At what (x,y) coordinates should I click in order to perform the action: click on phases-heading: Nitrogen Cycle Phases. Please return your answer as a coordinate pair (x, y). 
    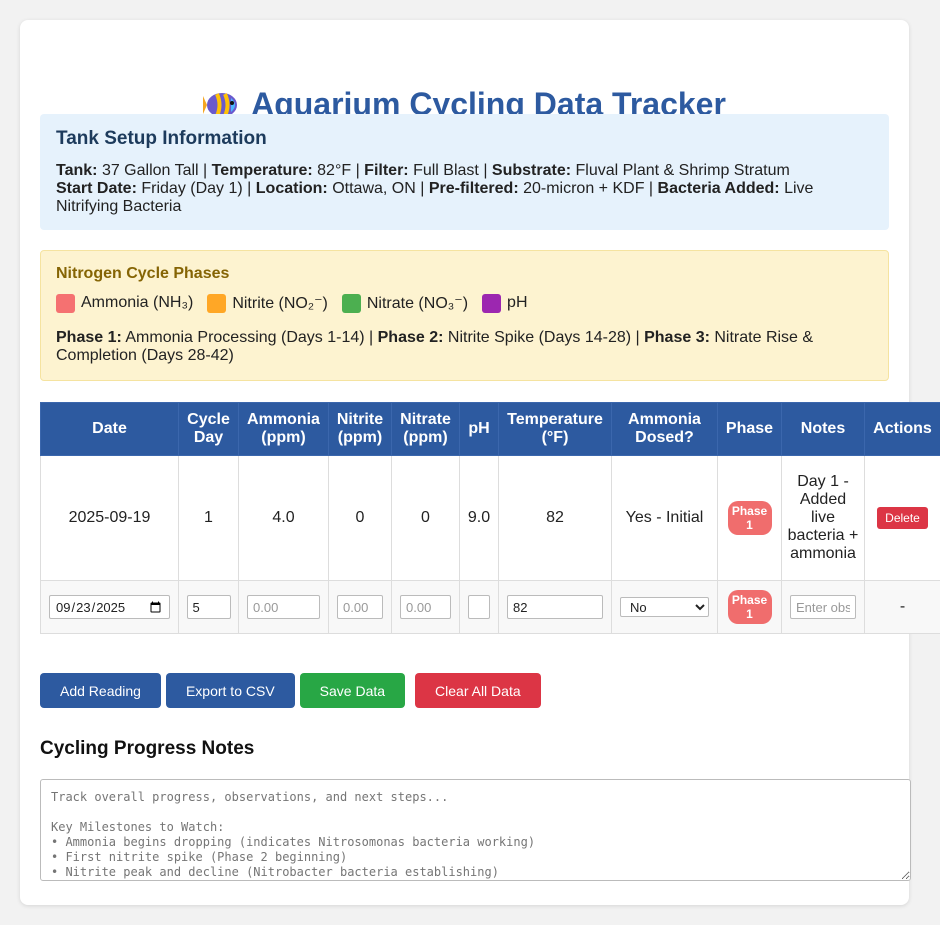
    Looking at the image, I should click on (143, 273).